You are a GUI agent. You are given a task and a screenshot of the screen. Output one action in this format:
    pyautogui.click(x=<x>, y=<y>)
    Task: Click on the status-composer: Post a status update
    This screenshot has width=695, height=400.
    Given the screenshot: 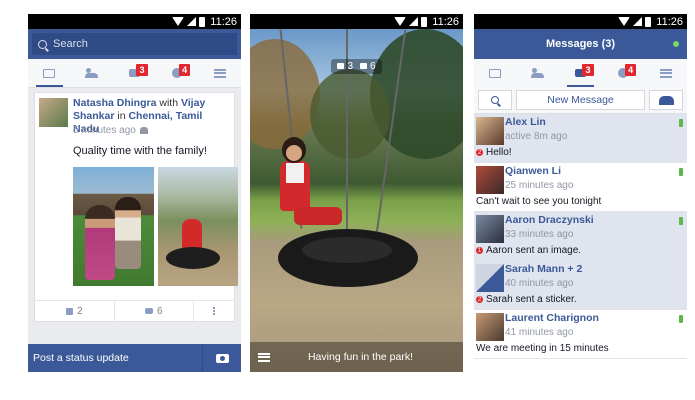 What is the action you would take?
    pyautogui.click(x=134, y=358)
    